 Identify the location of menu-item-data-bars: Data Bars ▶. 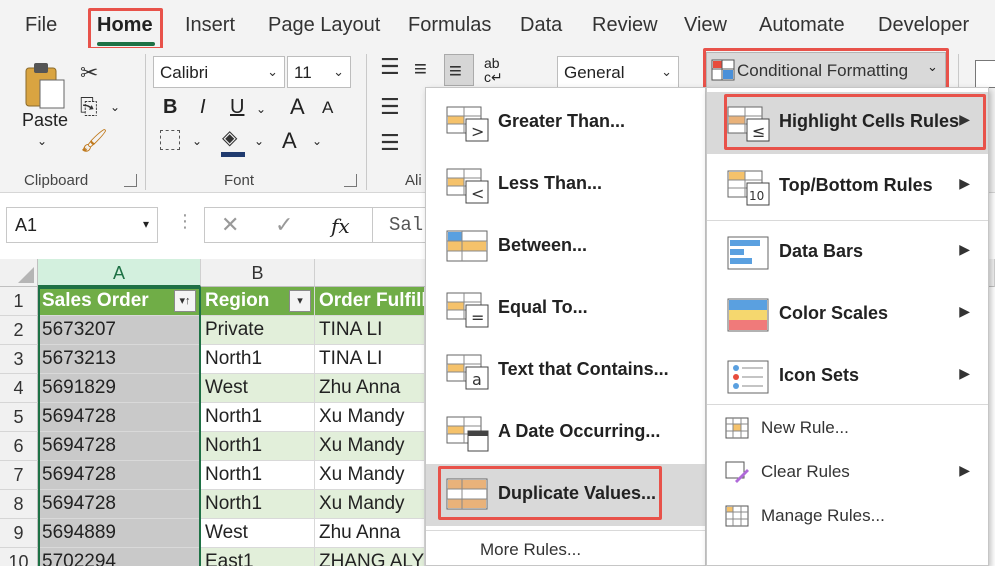
(847, 253).